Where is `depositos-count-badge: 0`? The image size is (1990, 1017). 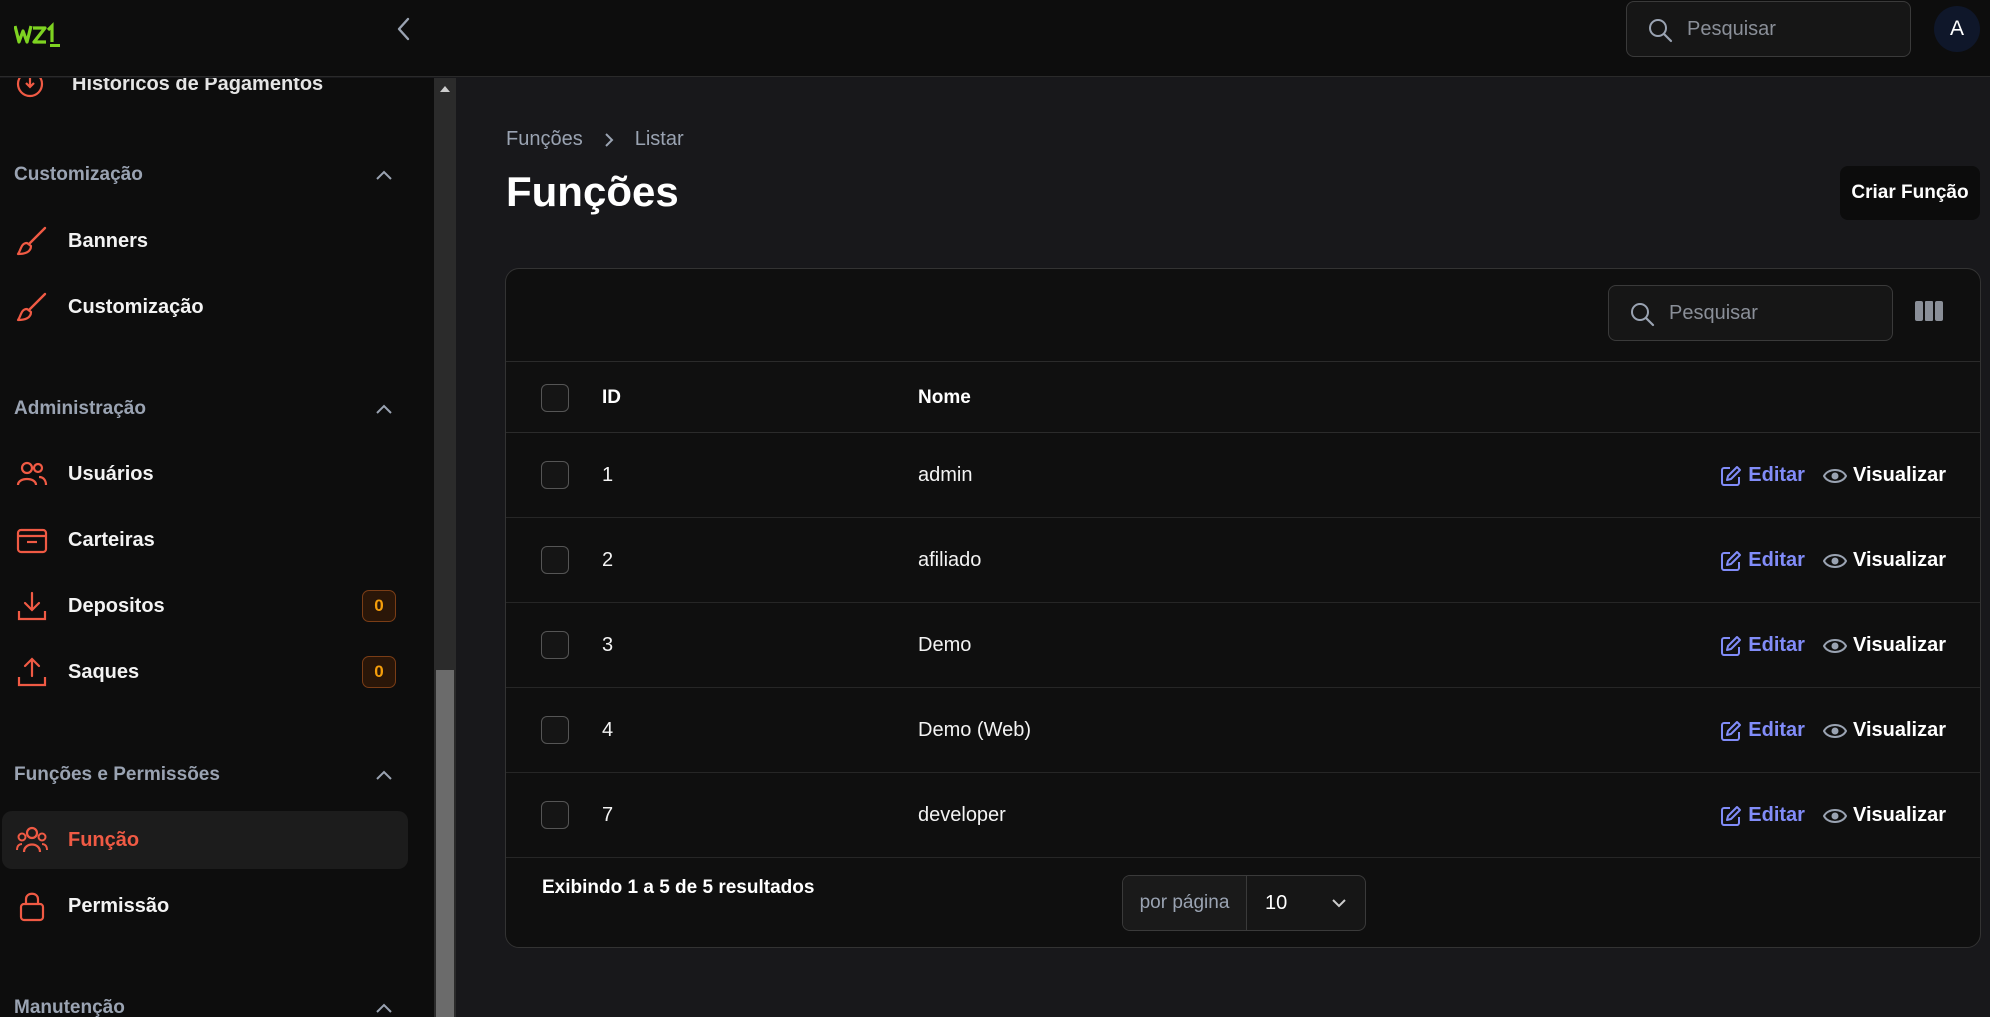
depositos-count-badge: 0 is located at coordinates (379, 606).